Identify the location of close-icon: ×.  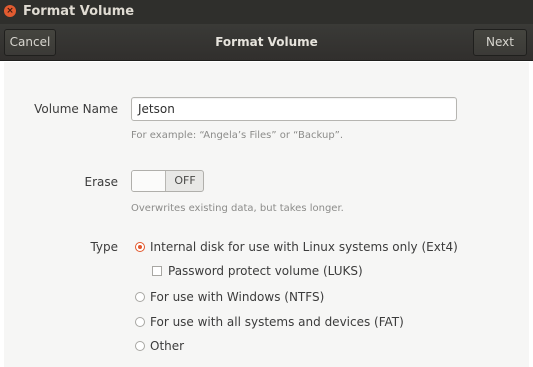
(10, 11).